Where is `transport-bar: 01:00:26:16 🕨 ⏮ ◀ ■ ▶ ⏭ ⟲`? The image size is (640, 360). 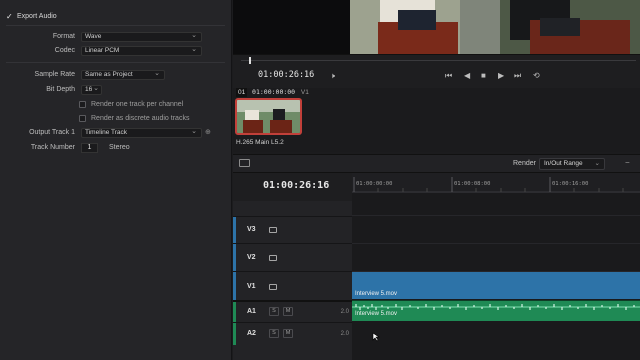 transport-bar: 01:00:26:16 🕨 ⏮ ◀ ■ ▶ ⏭ ⟲ is located at coordinates (436, 71).